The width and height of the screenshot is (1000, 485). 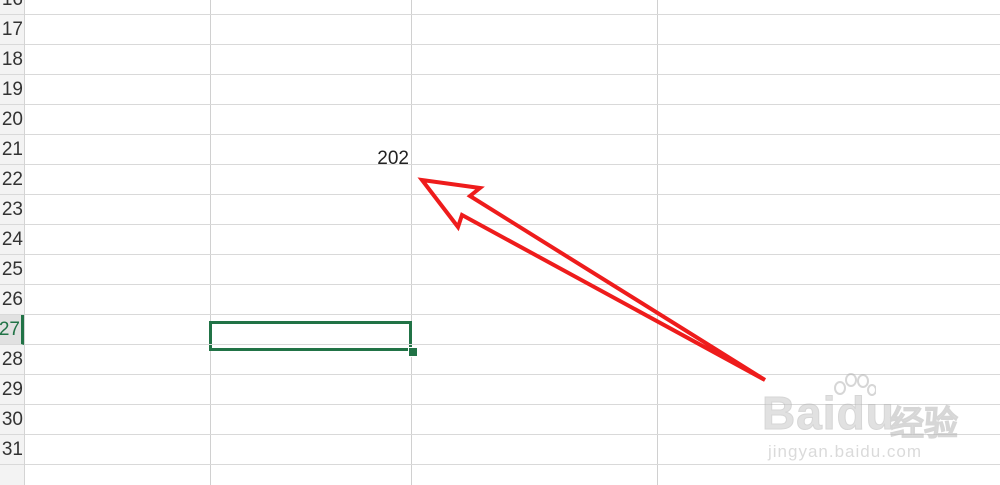 What do you see at coordinates (924, 424) in the screenshot?
I see `watermark-brand-cn: 经验` at bounding box center [924, 424].